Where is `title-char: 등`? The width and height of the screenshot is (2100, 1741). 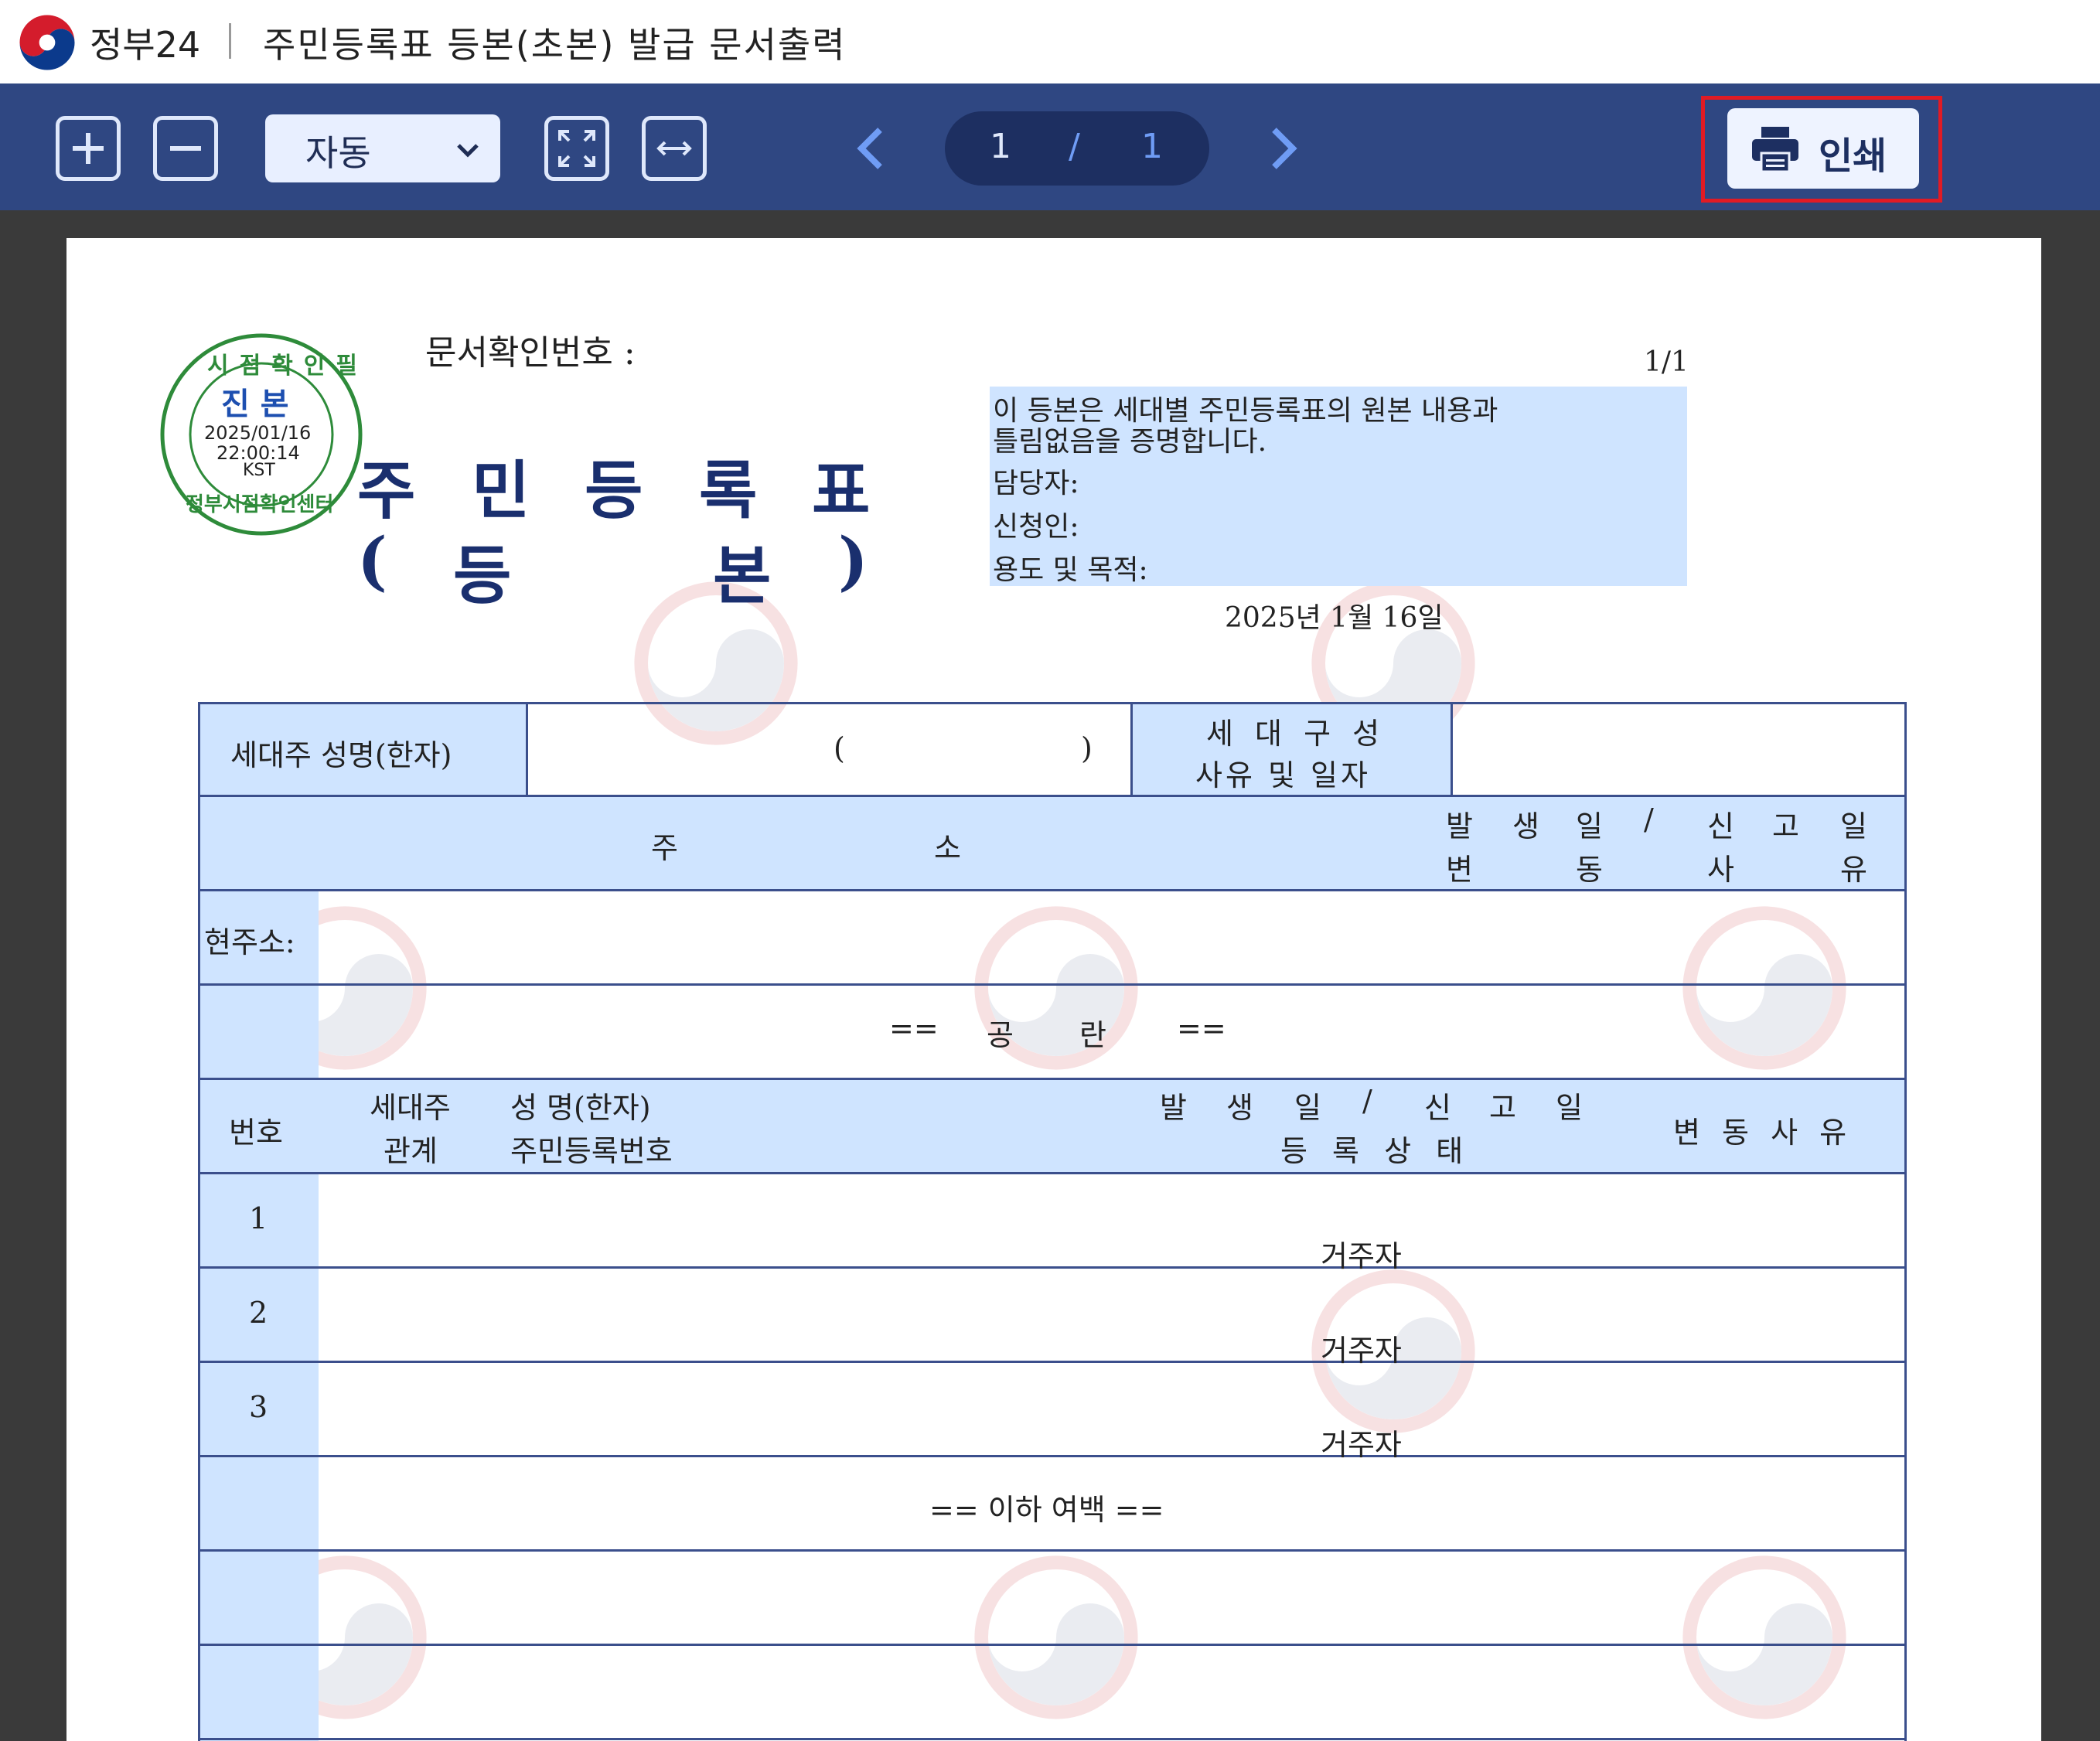
title-char: 등 is located at coordinates (614, 491).